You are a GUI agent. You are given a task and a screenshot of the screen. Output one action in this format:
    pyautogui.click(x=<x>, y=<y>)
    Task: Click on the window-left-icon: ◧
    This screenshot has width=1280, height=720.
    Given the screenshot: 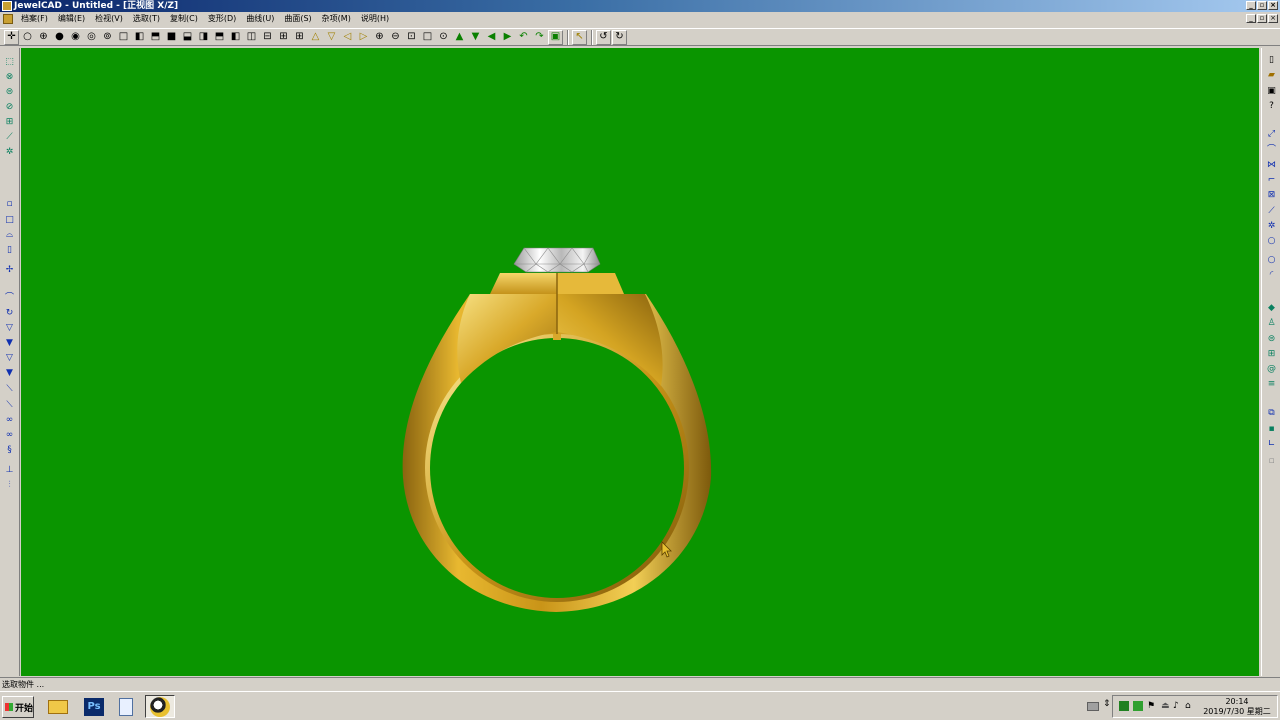 What is the action you would take?
    pyautogui.click(x=139, y=37)
    